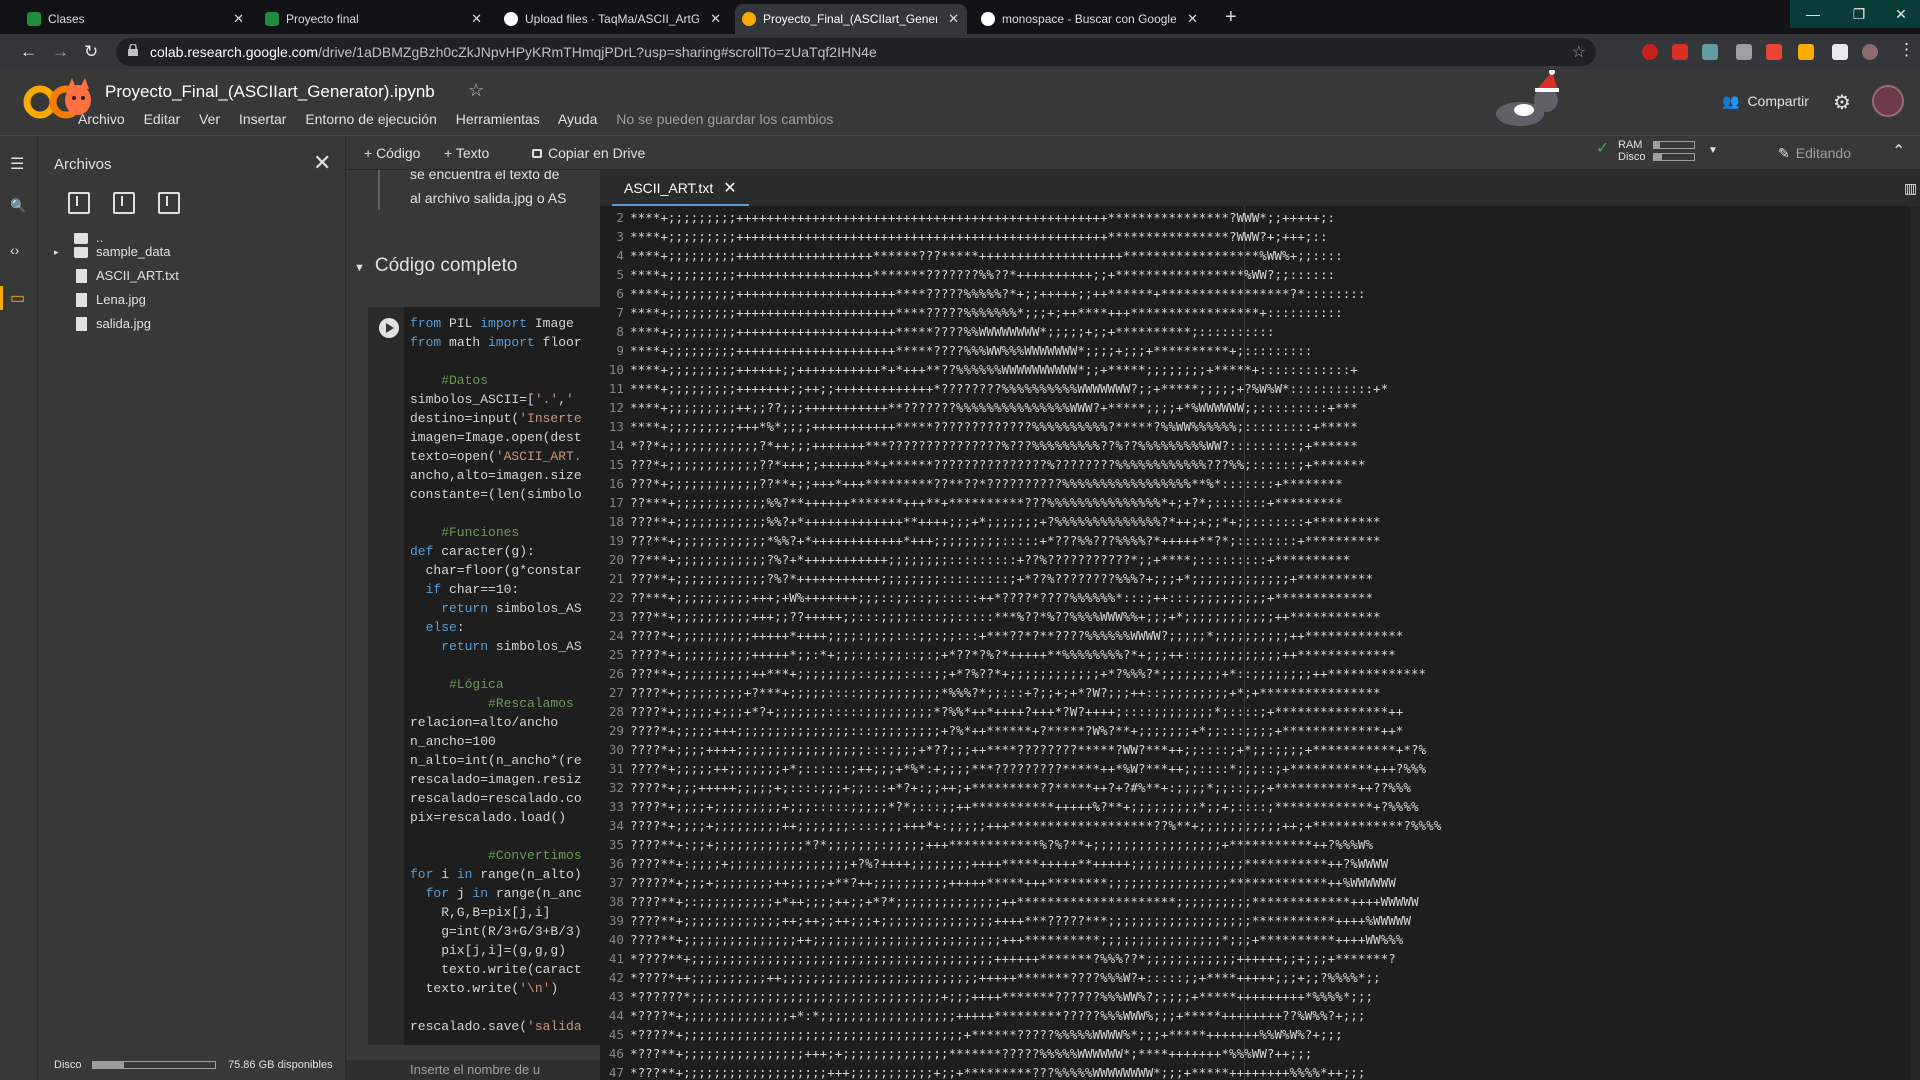 This screenshot has height=1080, width=1920. What do you see at coordinates (110, 300) in the screenshot?
I see `file-tree-file-lena: Lena.jpg` at bounding box center [110, 300].